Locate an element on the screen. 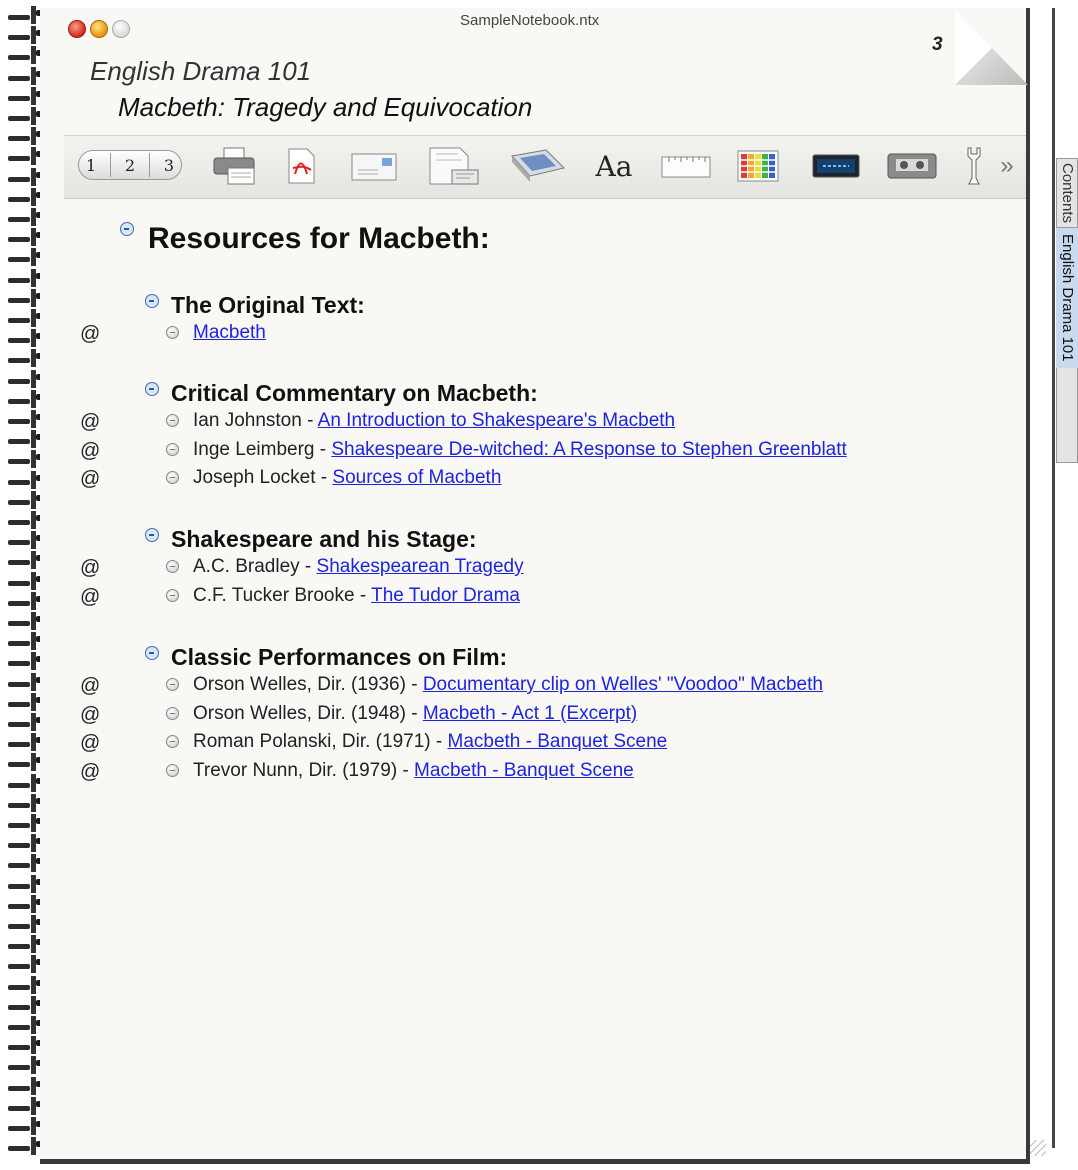 The width and height of the screenshot is (1078, 1170). resource-link: An Introduction to Shakespeare's Macbeth is located at coordinates (496, 420).